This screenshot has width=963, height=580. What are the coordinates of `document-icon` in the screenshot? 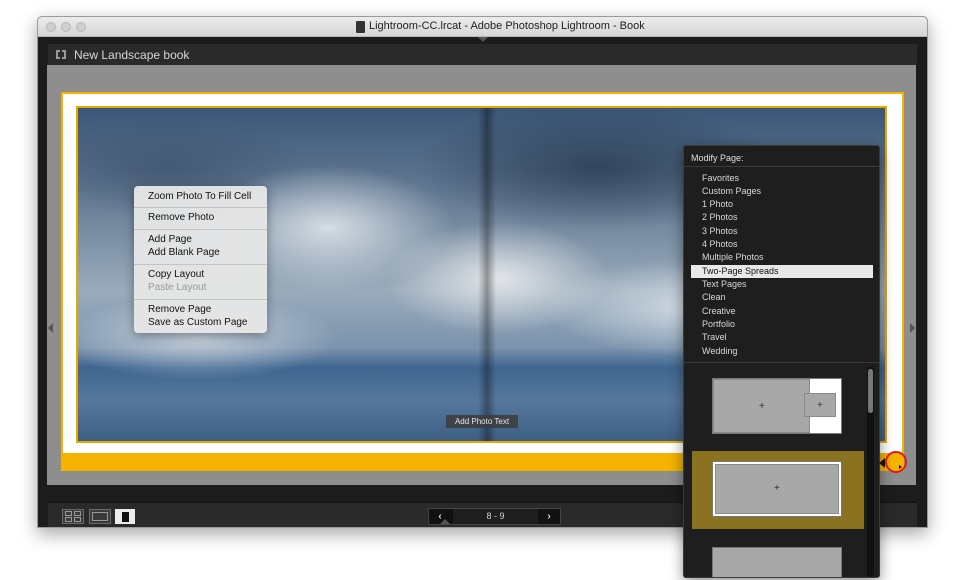 It's located at (360, 27).